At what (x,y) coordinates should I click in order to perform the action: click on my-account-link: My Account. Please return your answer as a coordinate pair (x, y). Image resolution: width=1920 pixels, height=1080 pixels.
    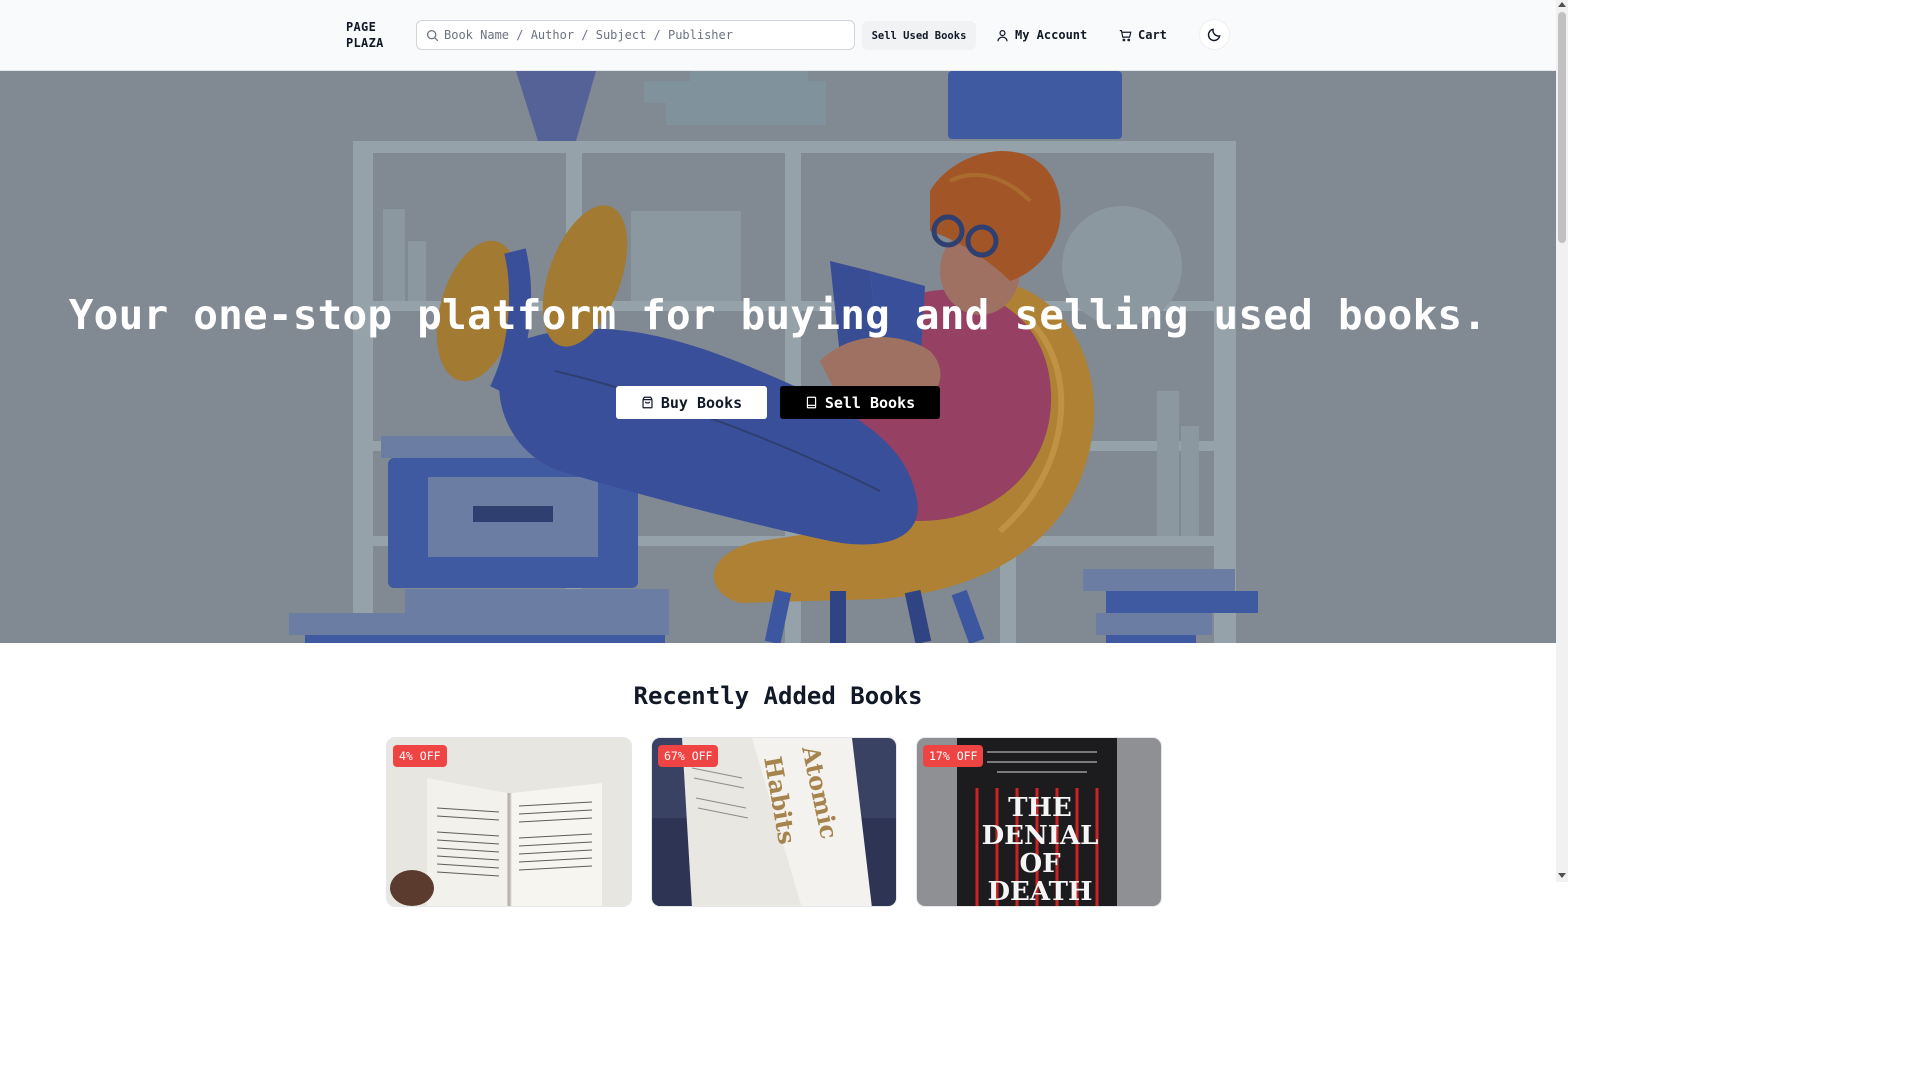
    Looking at the image, I should click on (1041, 35).